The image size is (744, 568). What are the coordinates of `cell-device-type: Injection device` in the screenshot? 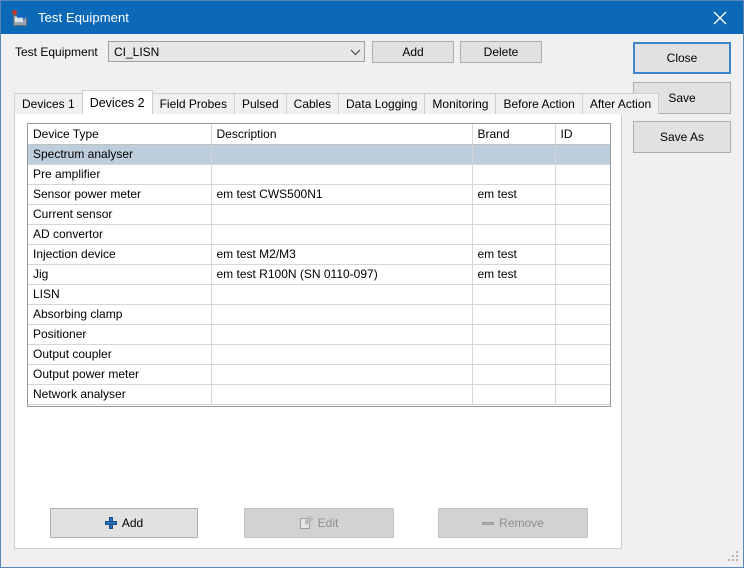 It's located at (120, 254).